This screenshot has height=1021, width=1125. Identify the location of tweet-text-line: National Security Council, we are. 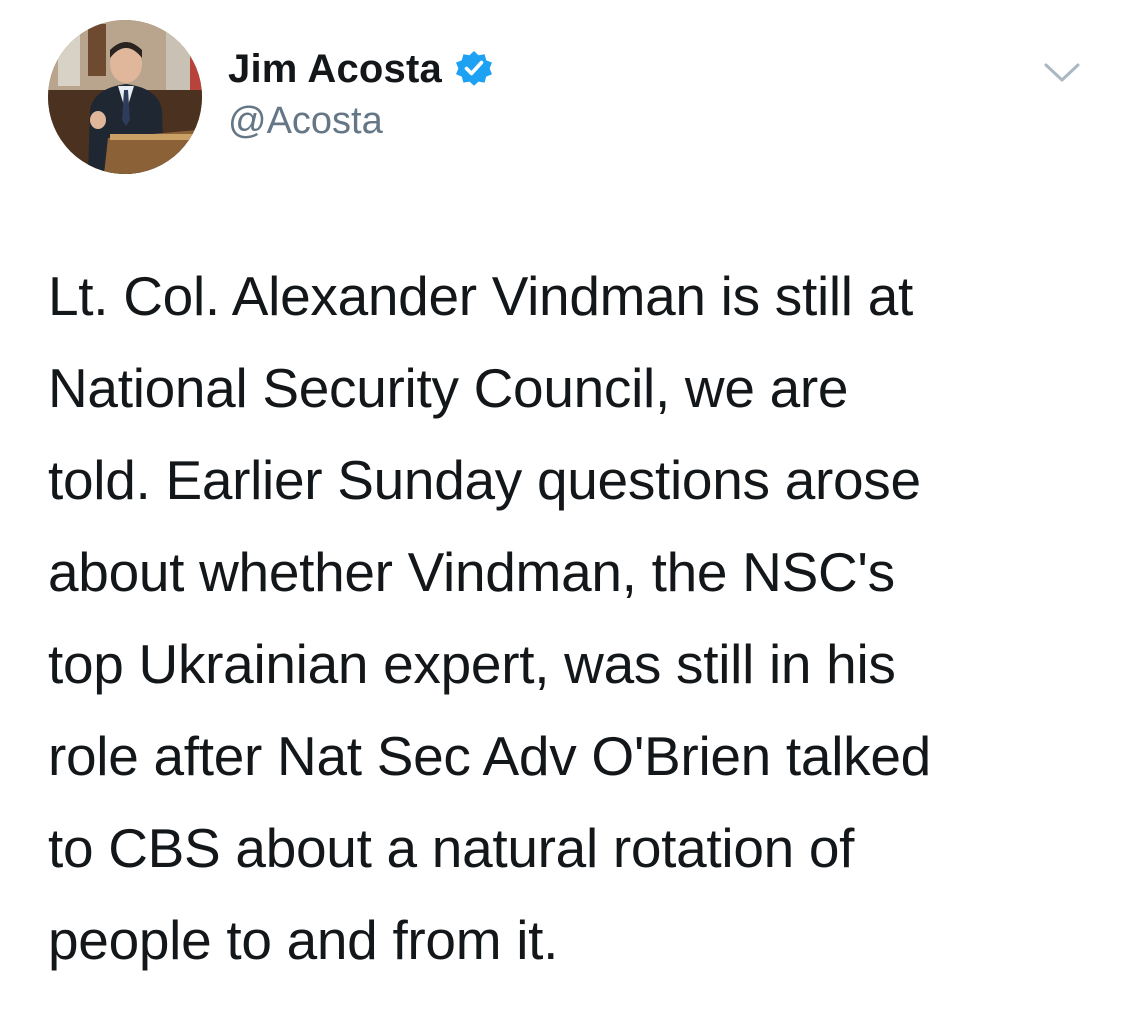
(448, 388).